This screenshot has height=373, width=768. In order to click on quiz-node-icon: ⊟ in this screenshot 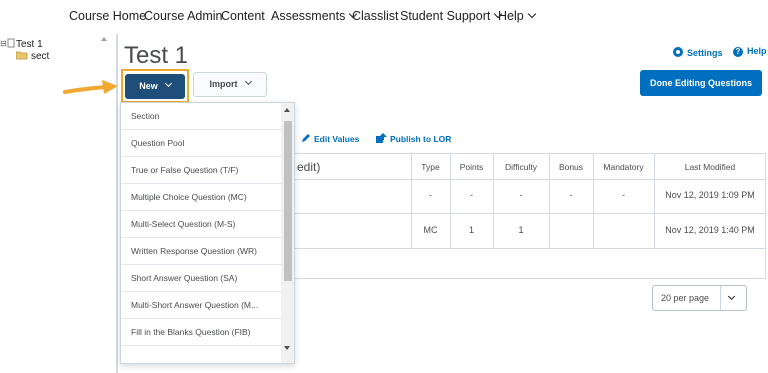, I will do `click(7, 43)`.